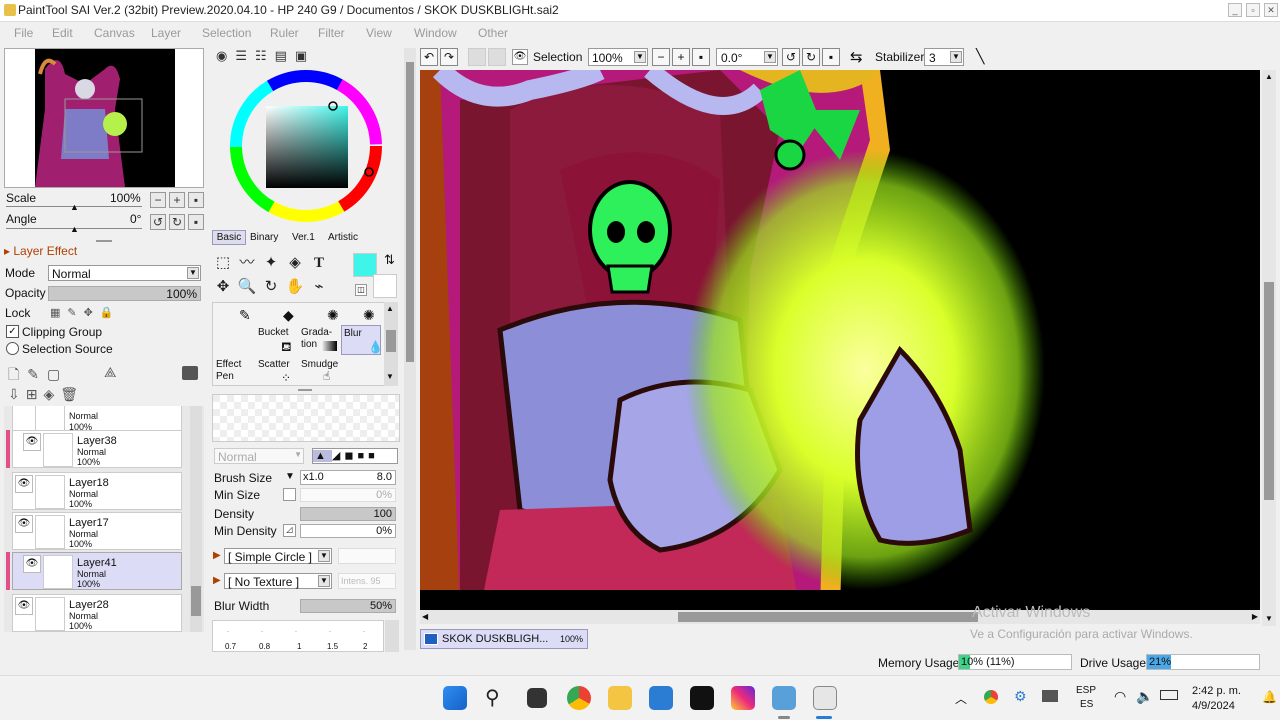 This screenshot has height=720, width=1280. What do you see at coordinates (177, 200) in the screenshot?
I see `zoom-in-button: +` at bounding box center [177, 200].